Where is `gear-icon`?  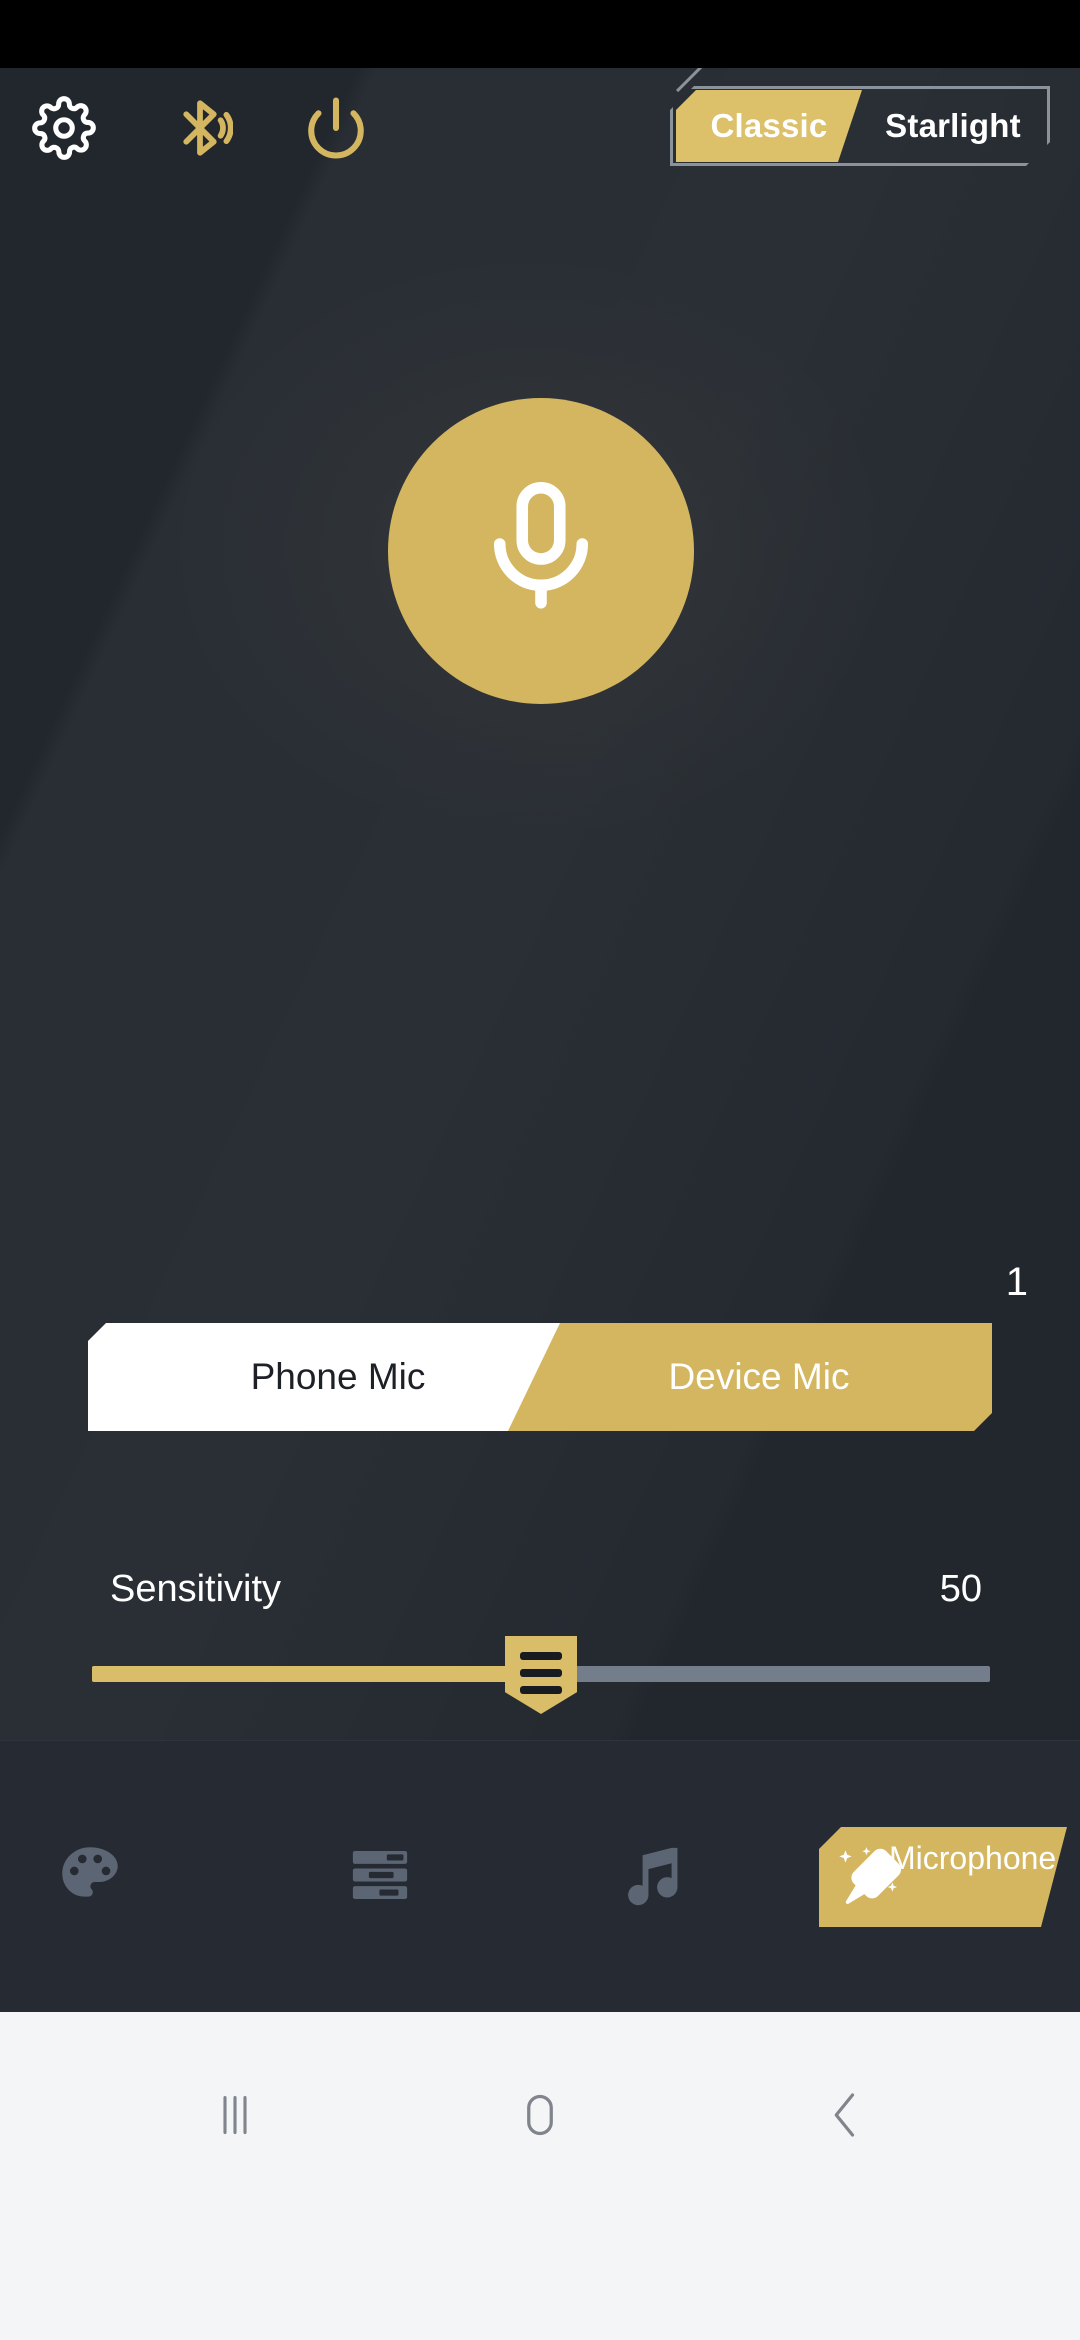
gear-icon is located at coordinates (64, 130).